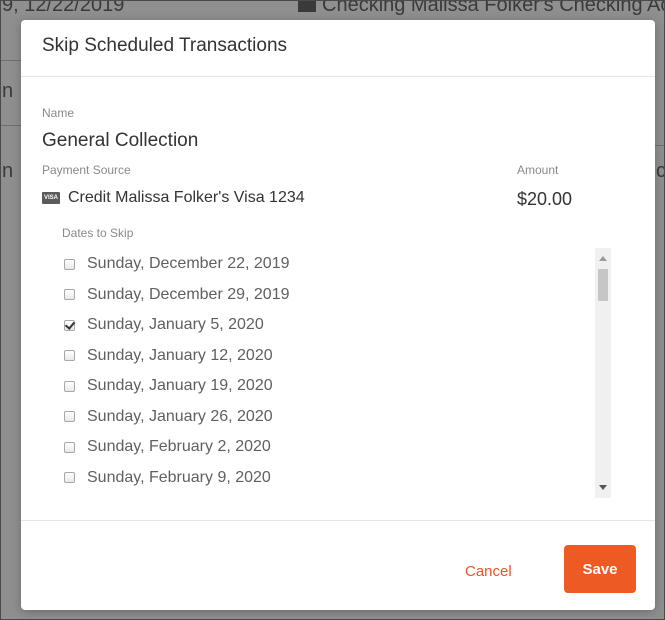 The image size is (665, 620). What do you see at coordinates (69, 325) in the screenshot?
I see `checkbox-checked` at bounding box center [69, 325].